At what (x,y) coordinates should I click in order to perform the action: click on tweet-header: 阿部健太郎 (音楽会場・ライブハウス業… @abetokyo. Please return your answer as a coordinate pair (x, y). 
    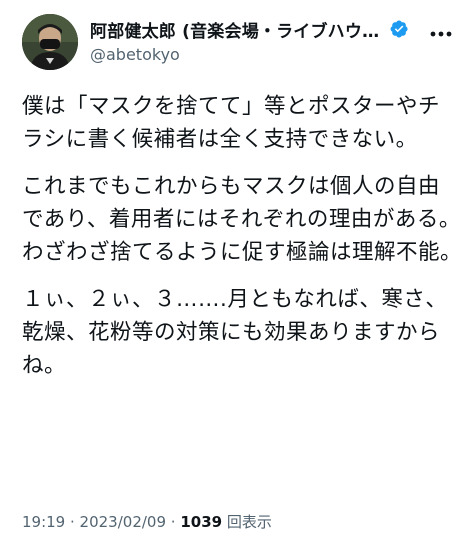
    Looking at the image, I should click on (238, 43).